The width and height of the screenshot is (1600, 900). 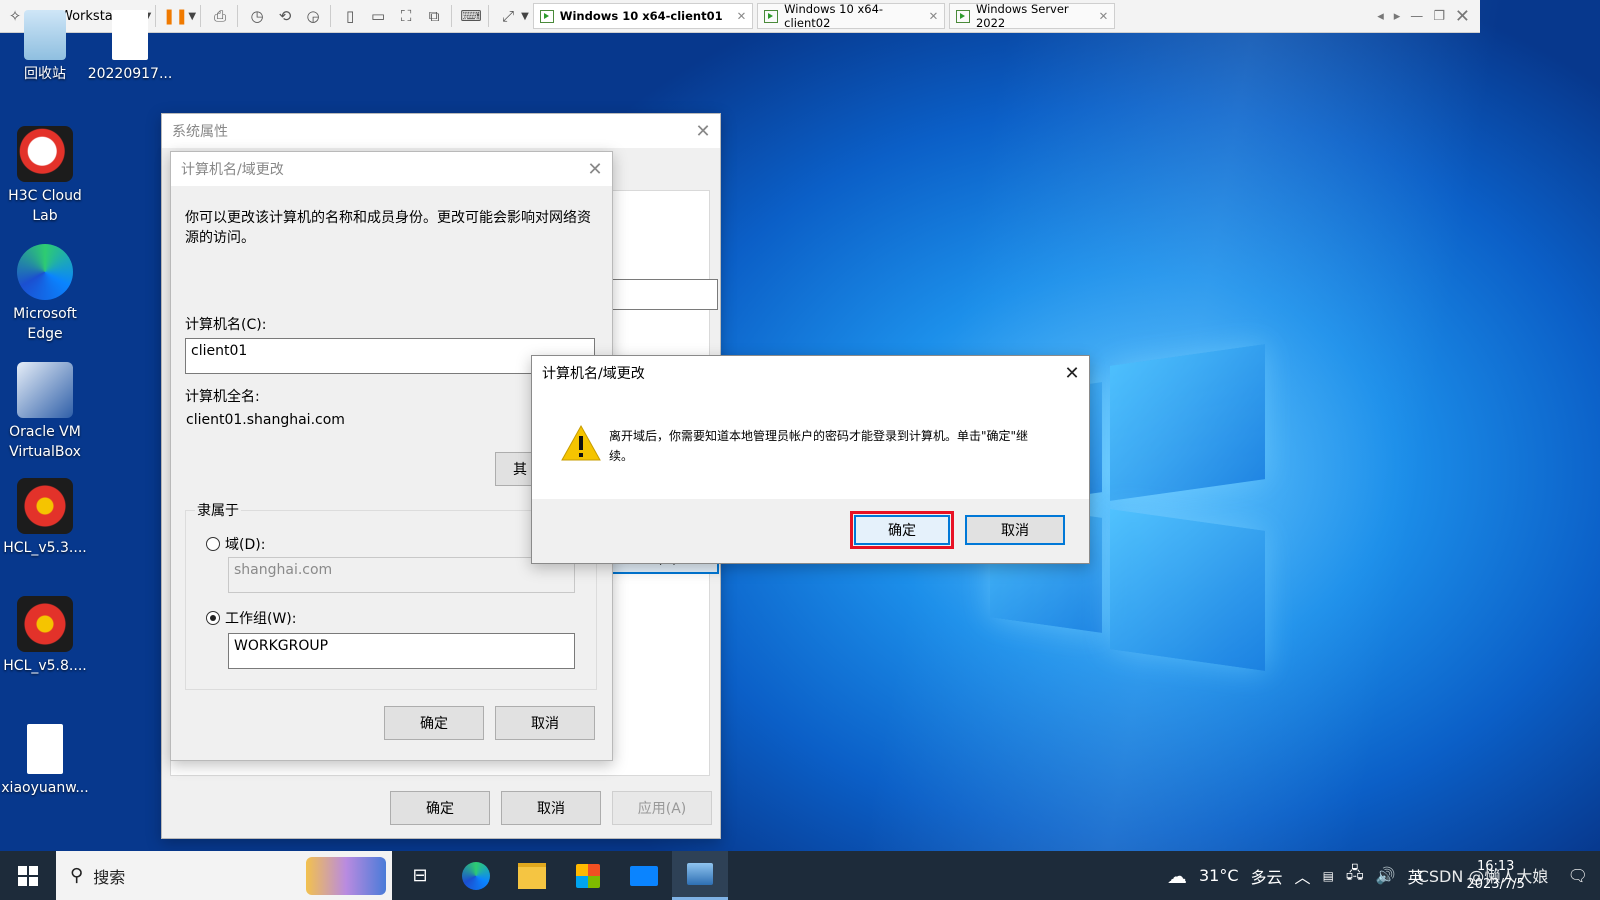 What do you see at coordinates (1303, 876) in the screenshot?
I see `show-hidden-icons-icon: ︿` at bounding box center [1303, 876].